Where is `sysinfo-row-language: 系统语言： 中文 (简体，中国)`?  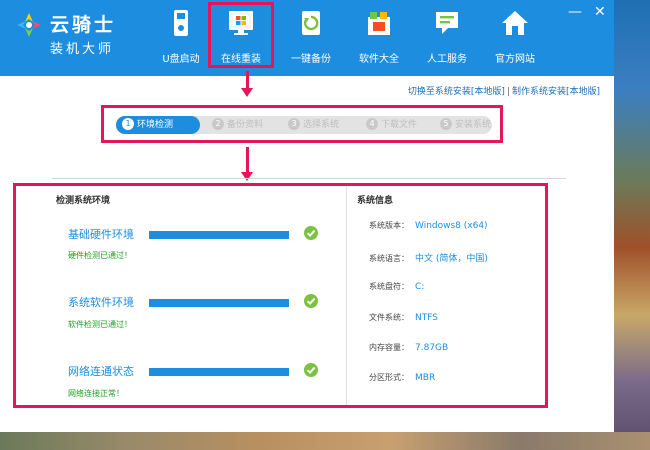
sysinfo-row-language: 系统语言： 中文 (简体，中国) is located at coordinates (428, 257).